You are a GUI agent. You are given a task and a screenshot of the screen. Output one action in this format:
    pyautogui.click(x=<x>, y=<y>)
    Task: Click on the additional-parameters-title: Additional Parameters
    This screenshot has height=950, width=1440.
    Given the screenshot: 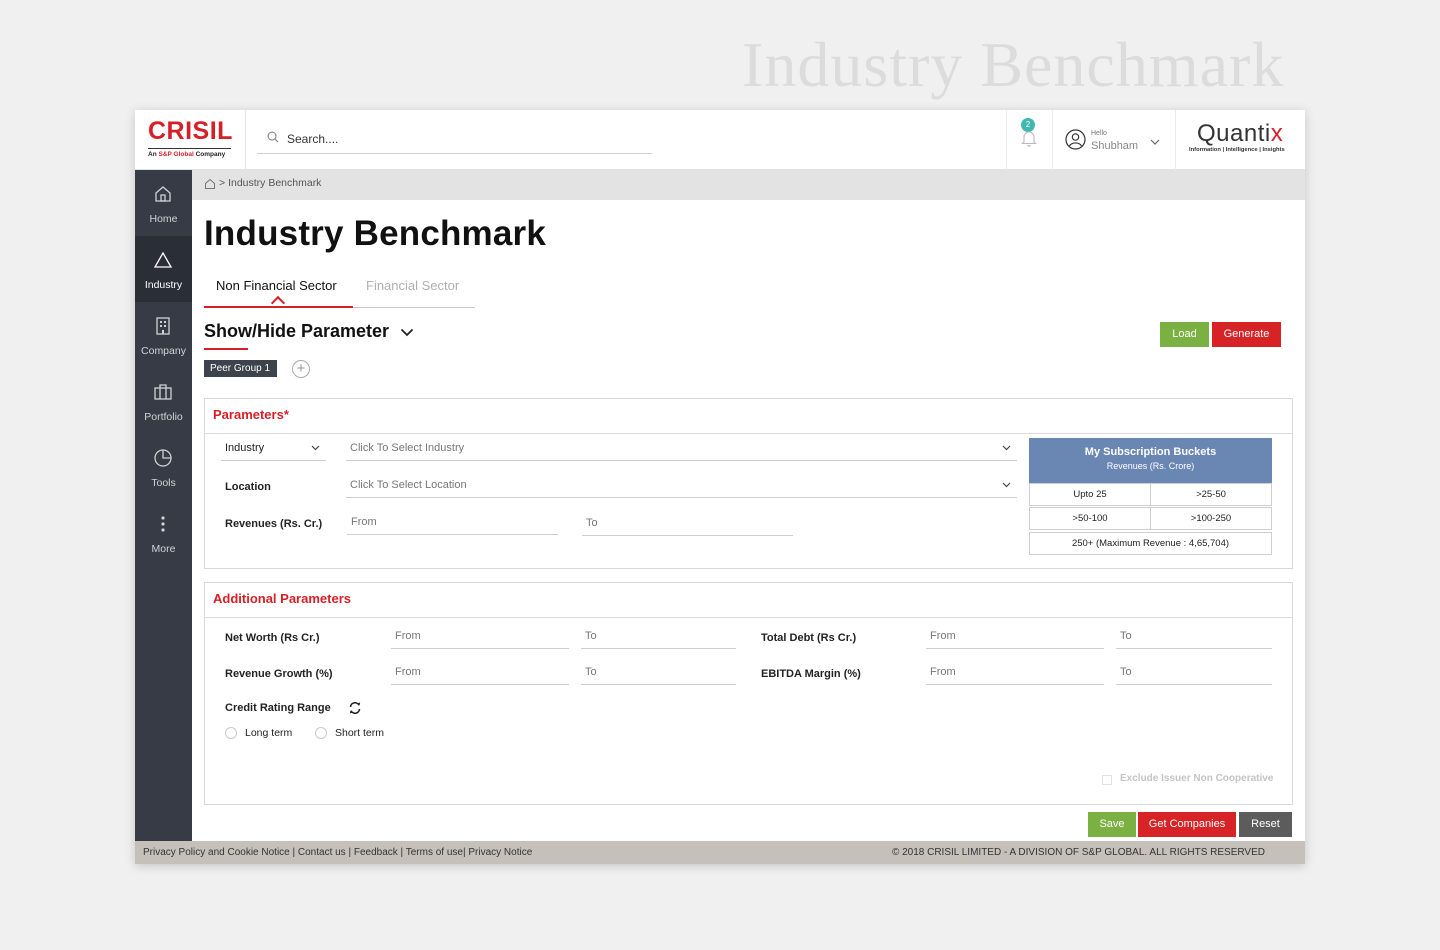 What is the action you would take?
    pyautogui.click(x=282, y=598)
    